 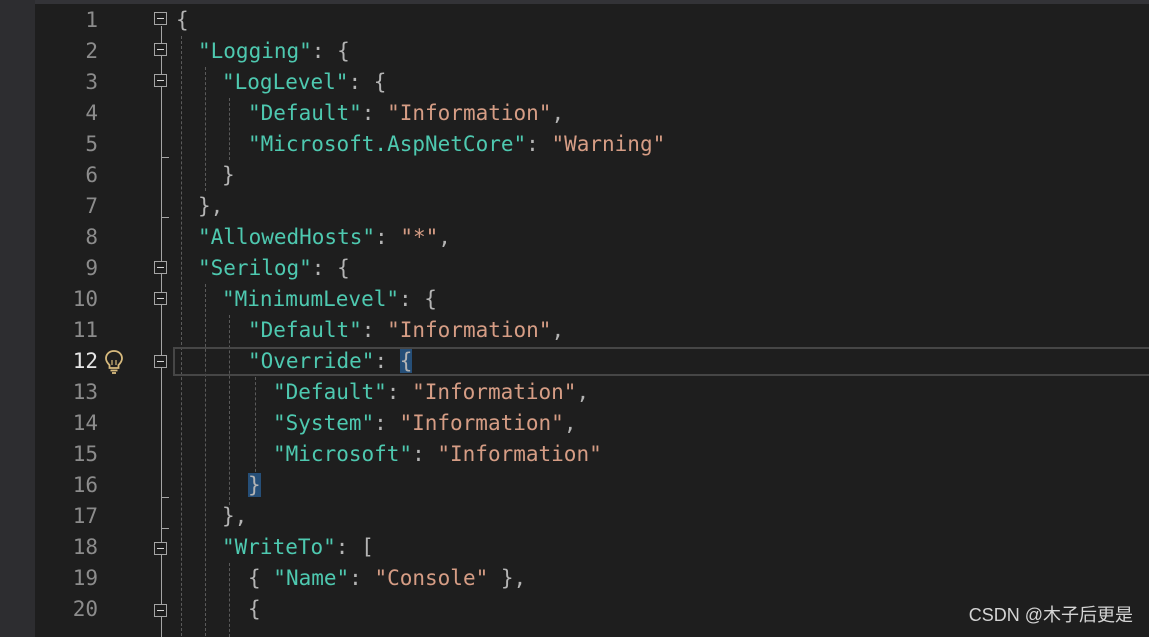 I want to click on line-number: 10, so click(x=85, y=299).